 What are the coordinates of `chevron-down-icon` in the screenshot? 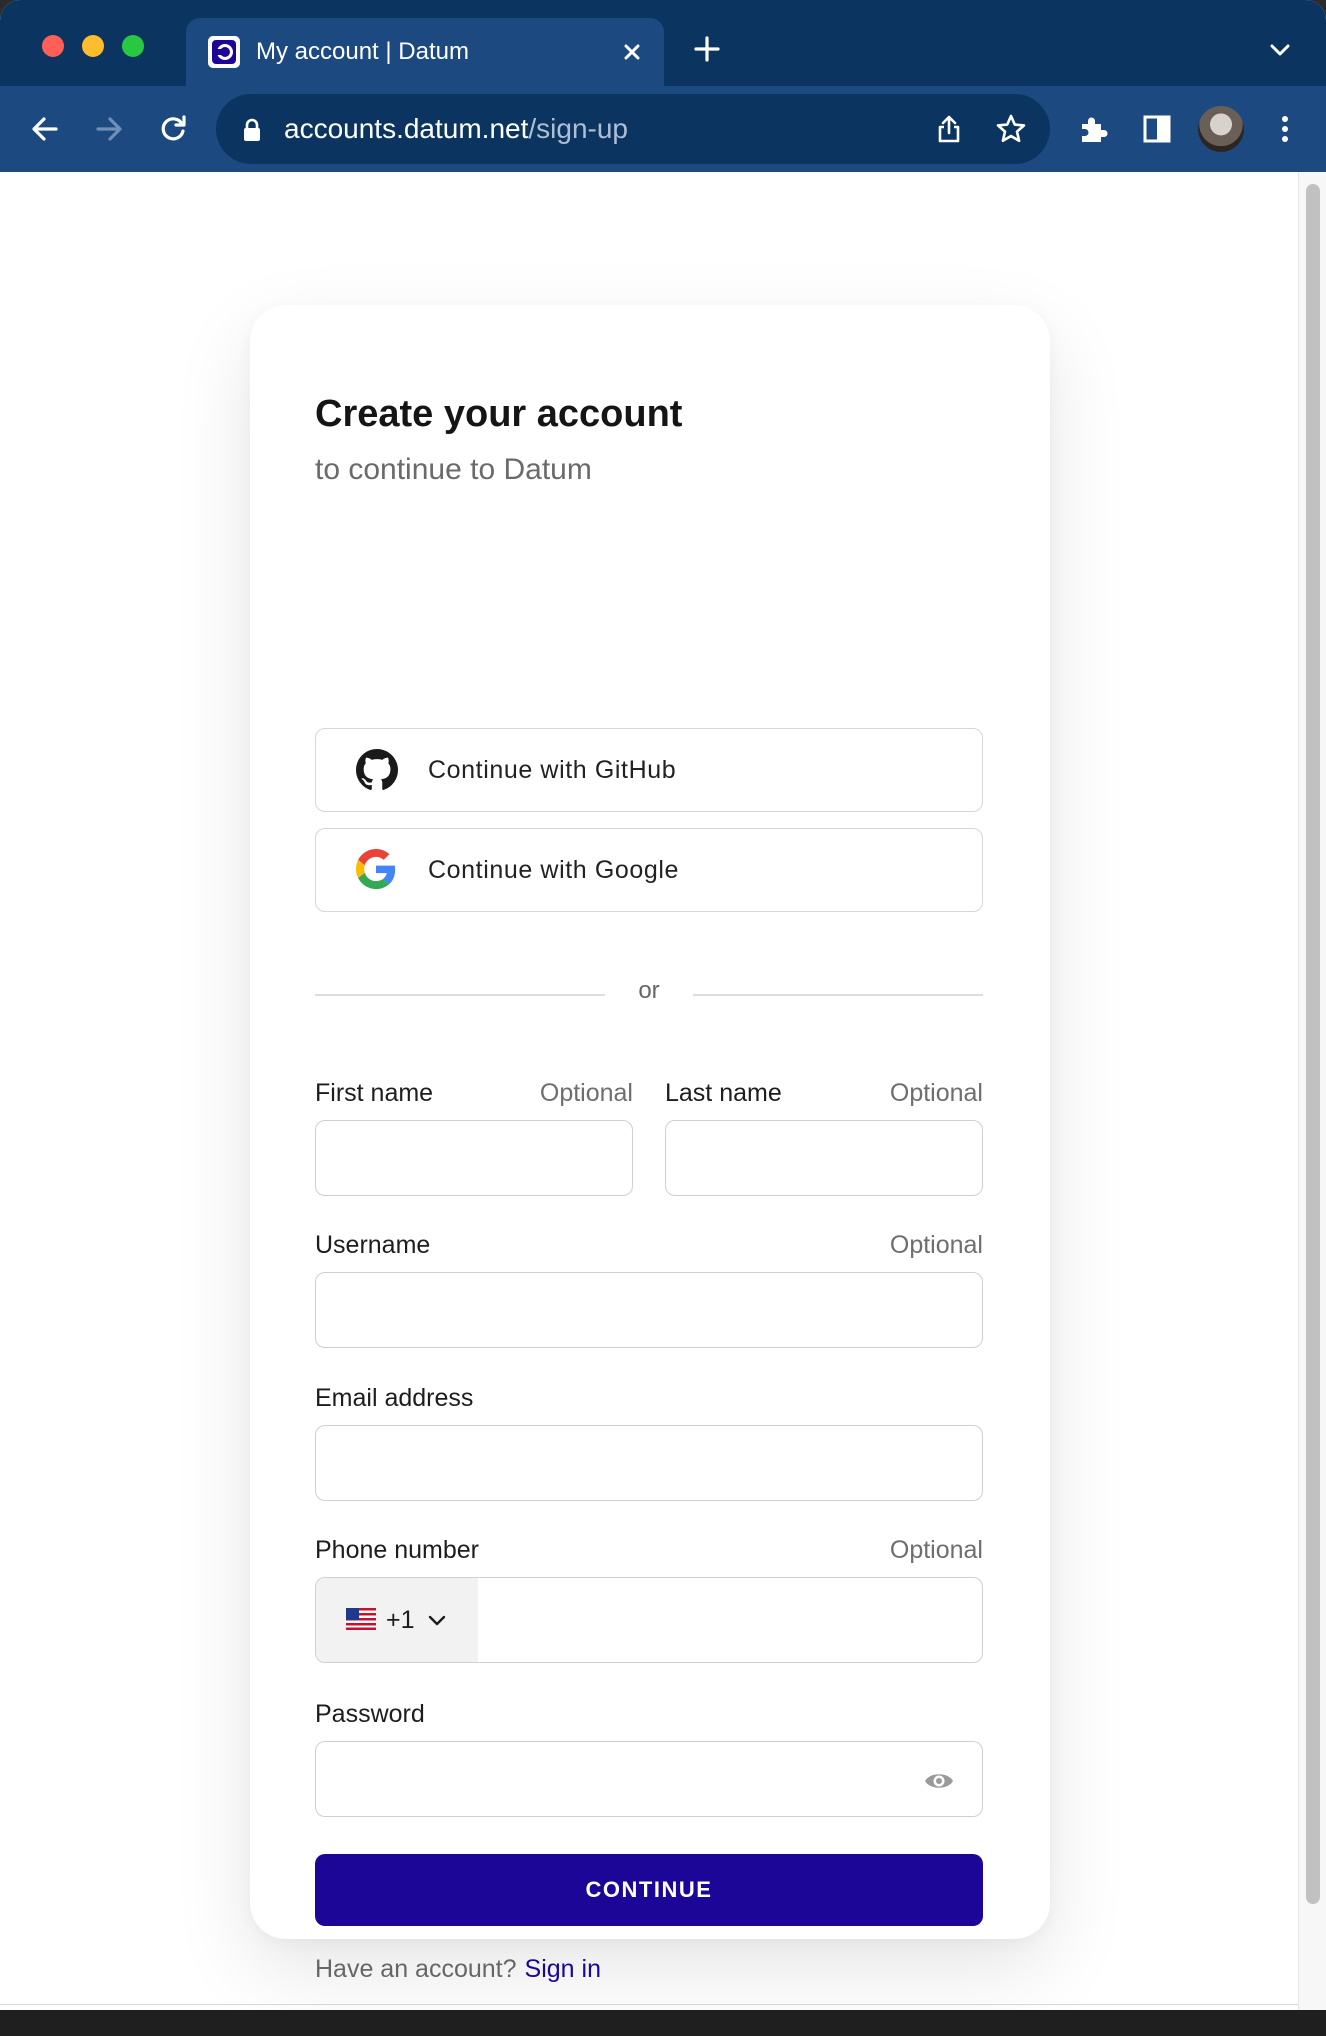 It's located at (437, 1621).